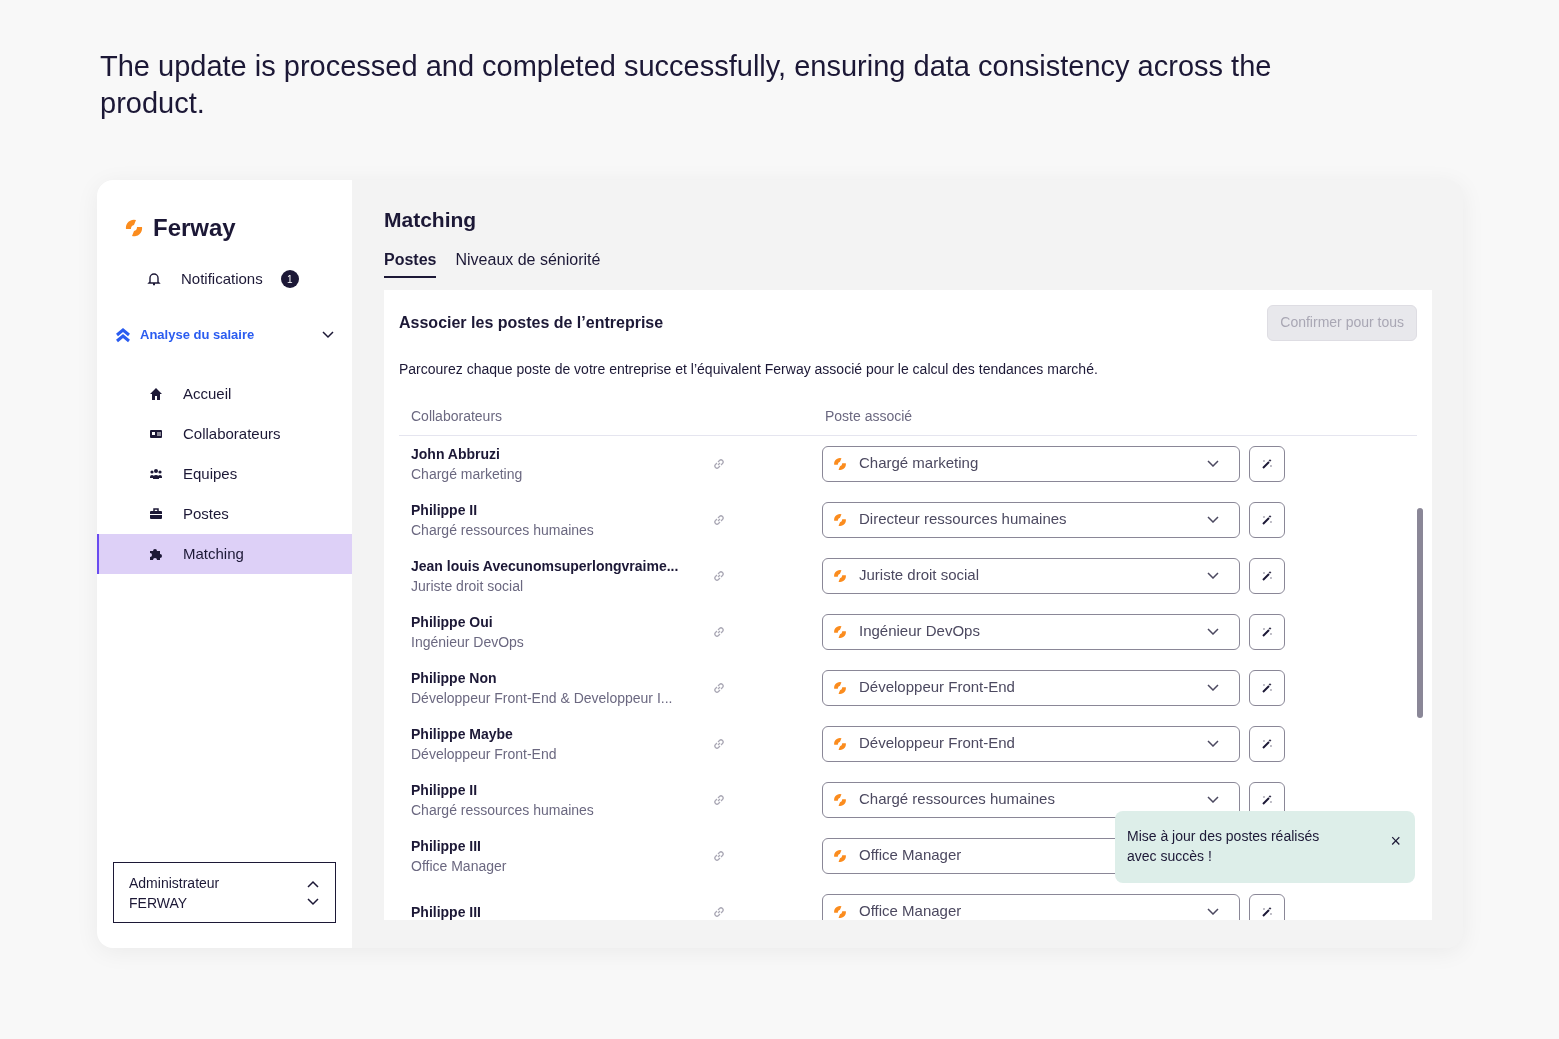 The height and width of the screenshot is (1039, 1559). Describe the element at coordinates (198, 335) in the screenshot. I see `section-label: Analyse du salaire` at that location.